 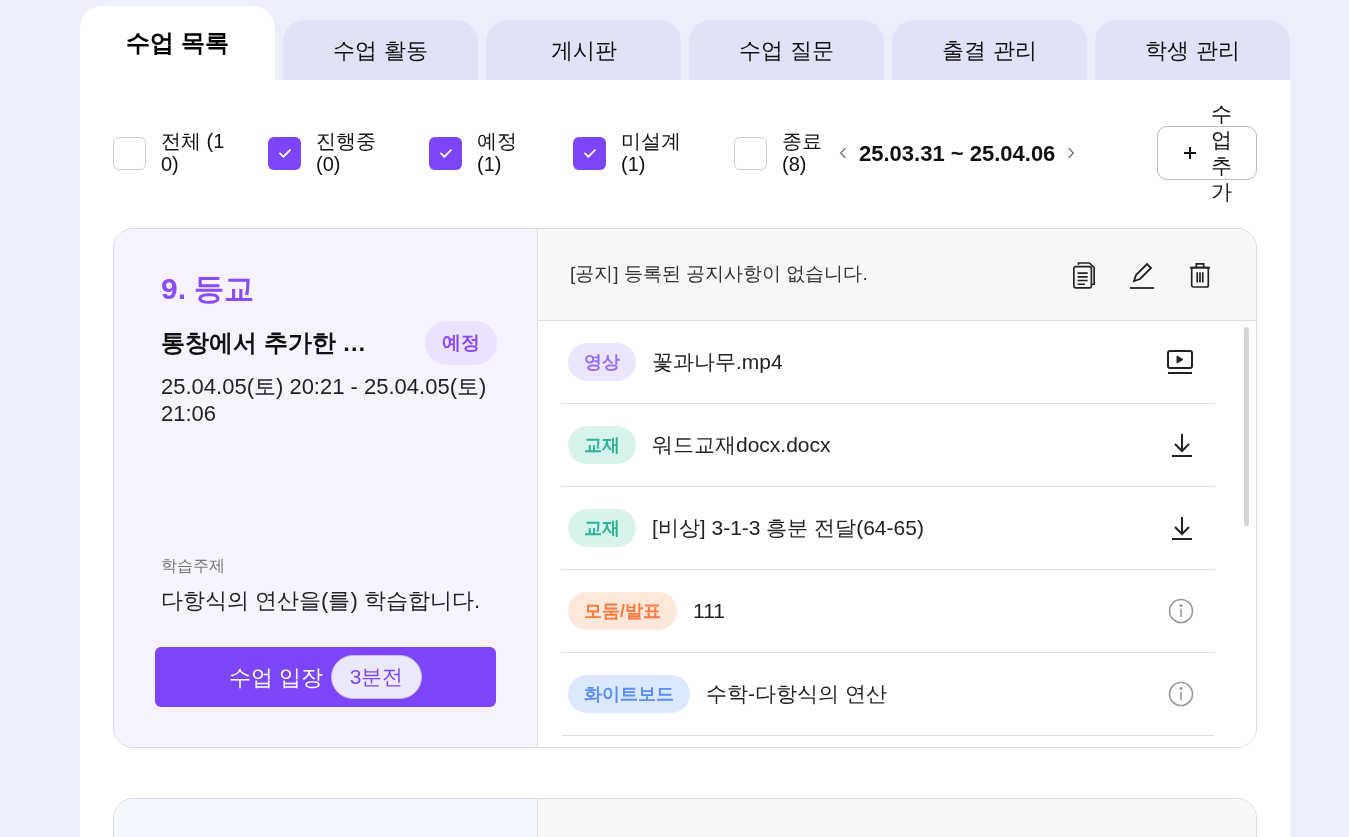 I want to click on material-tag: 모둠/발표, so click(x=622, y=611).